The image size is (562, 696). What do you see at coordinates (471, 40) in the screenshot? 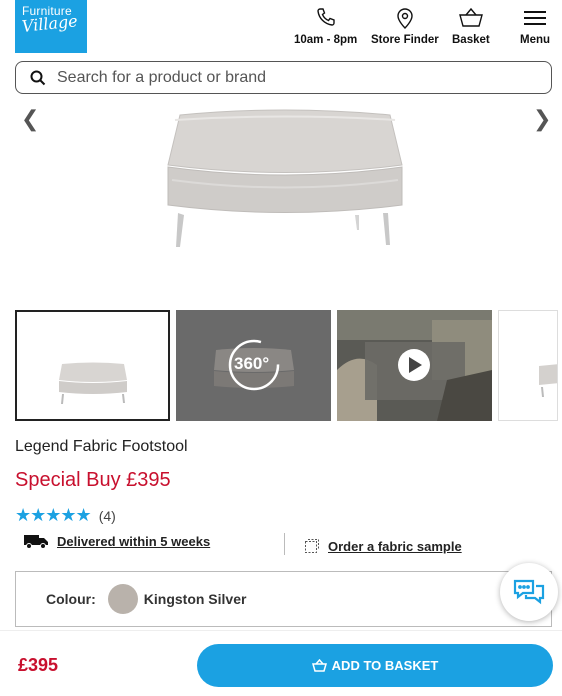
I see `basket-label: Basket` at bounding box center [471, 40].